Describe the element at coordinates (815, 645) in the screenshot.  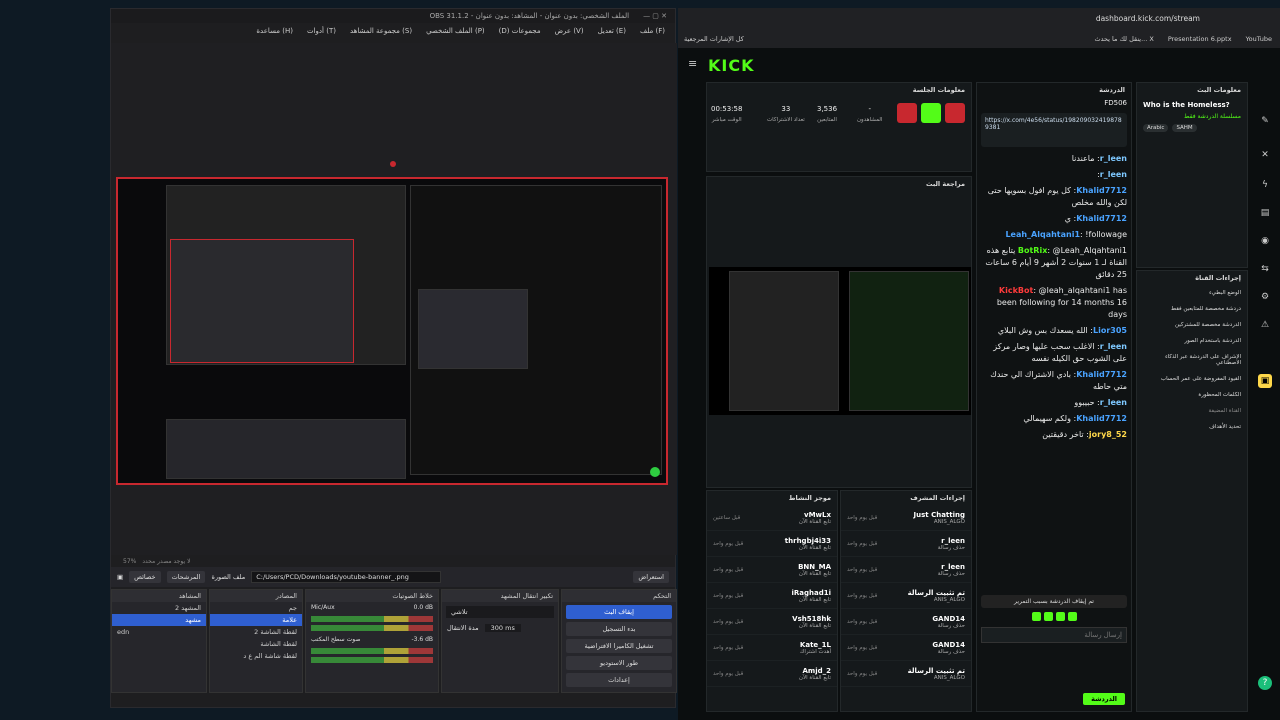
I see `feed-name: Kate_1L` at that location.